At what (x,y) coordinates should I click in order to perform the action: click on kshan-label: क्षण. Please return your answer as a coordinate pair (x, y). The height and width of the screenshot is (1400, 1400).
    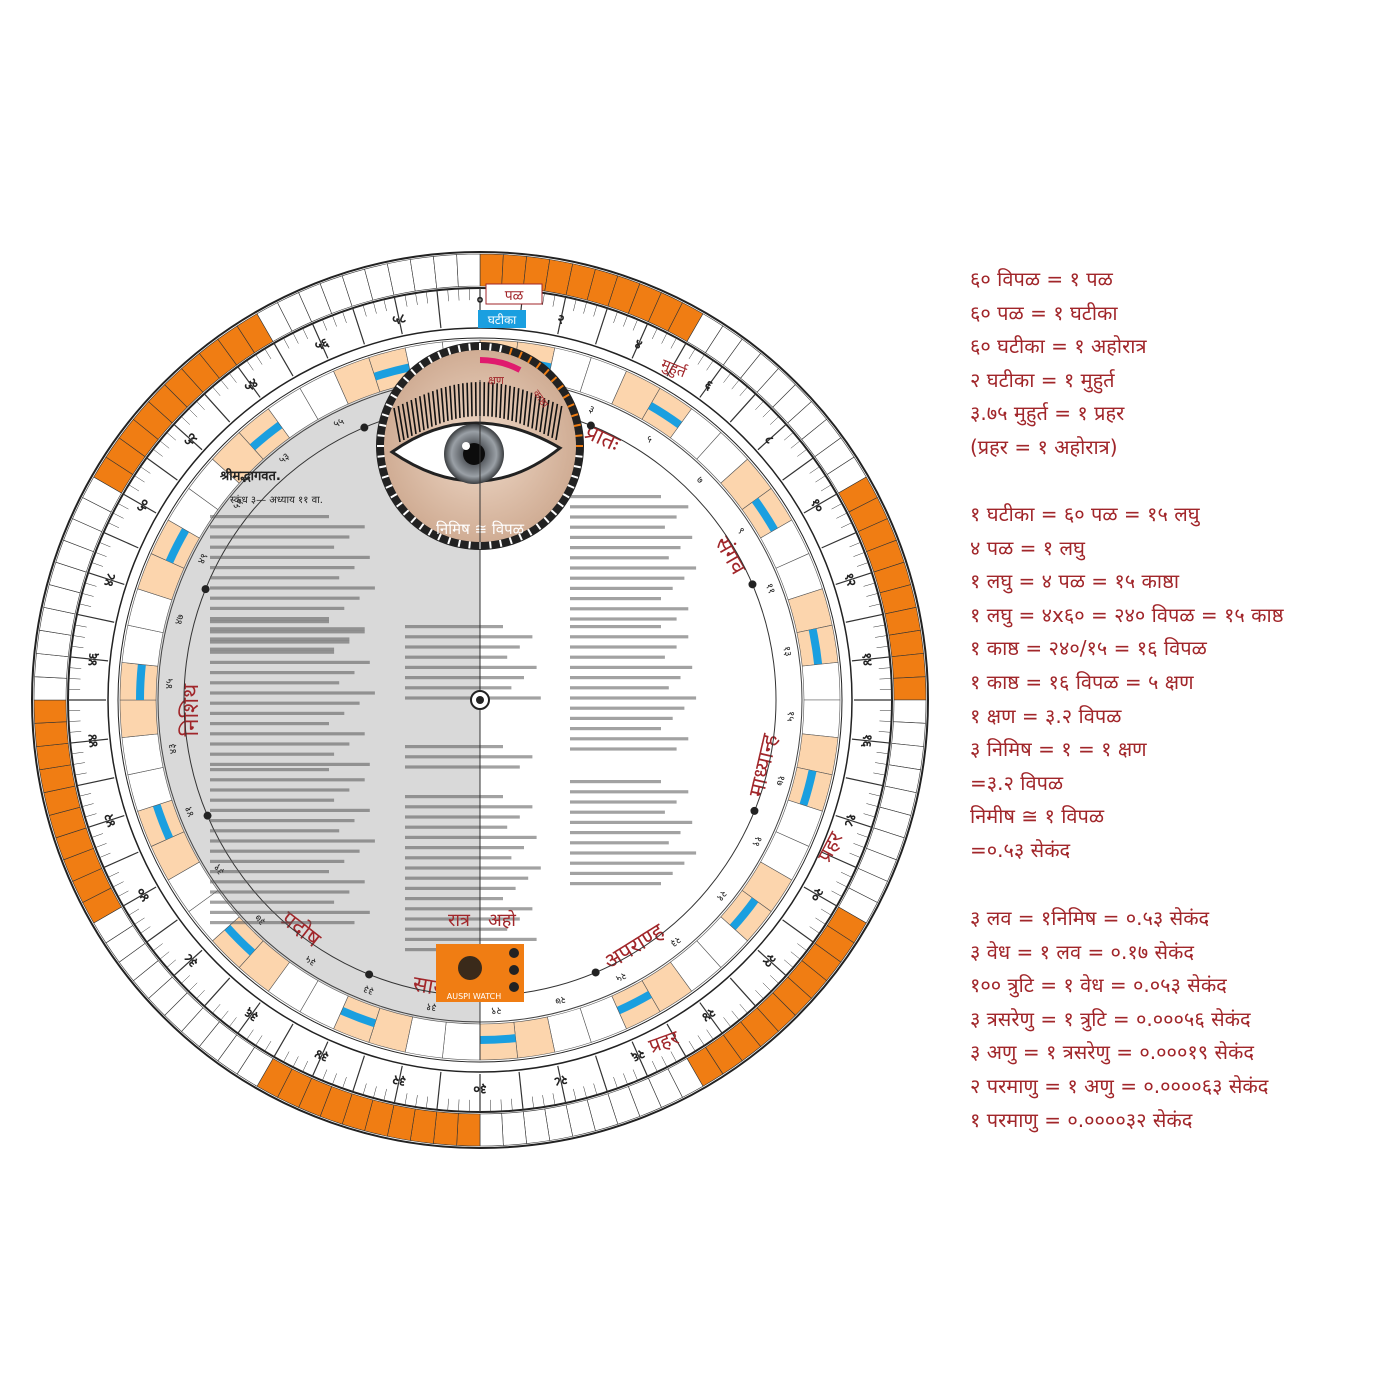
    Looking at the image, I should click on (496, 380).